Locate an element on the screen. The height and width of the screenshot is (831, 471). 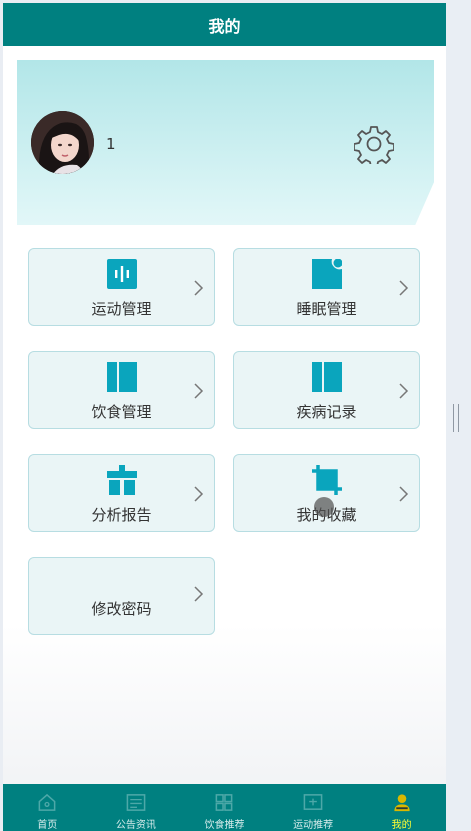
resize-handle is located at coordinates (456, 418).